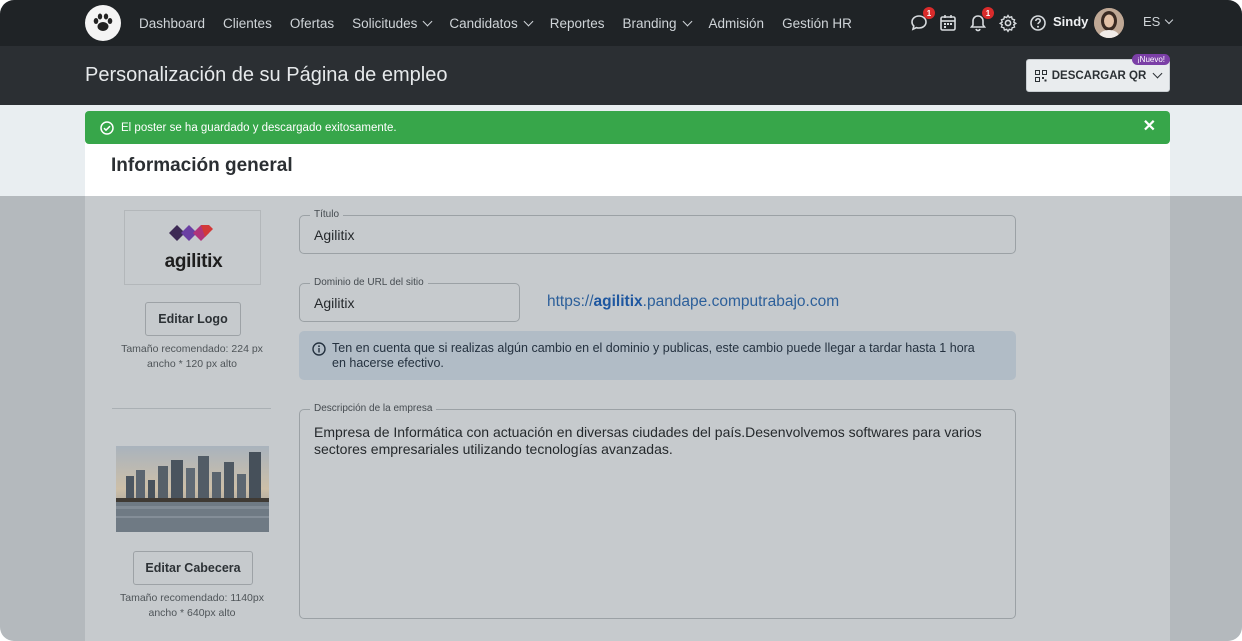 The width and height of the screenshot is (1242, 641). Describe the element at coordinates (107, 127) in the screenshot. I see `check-circle-icon` at that location.